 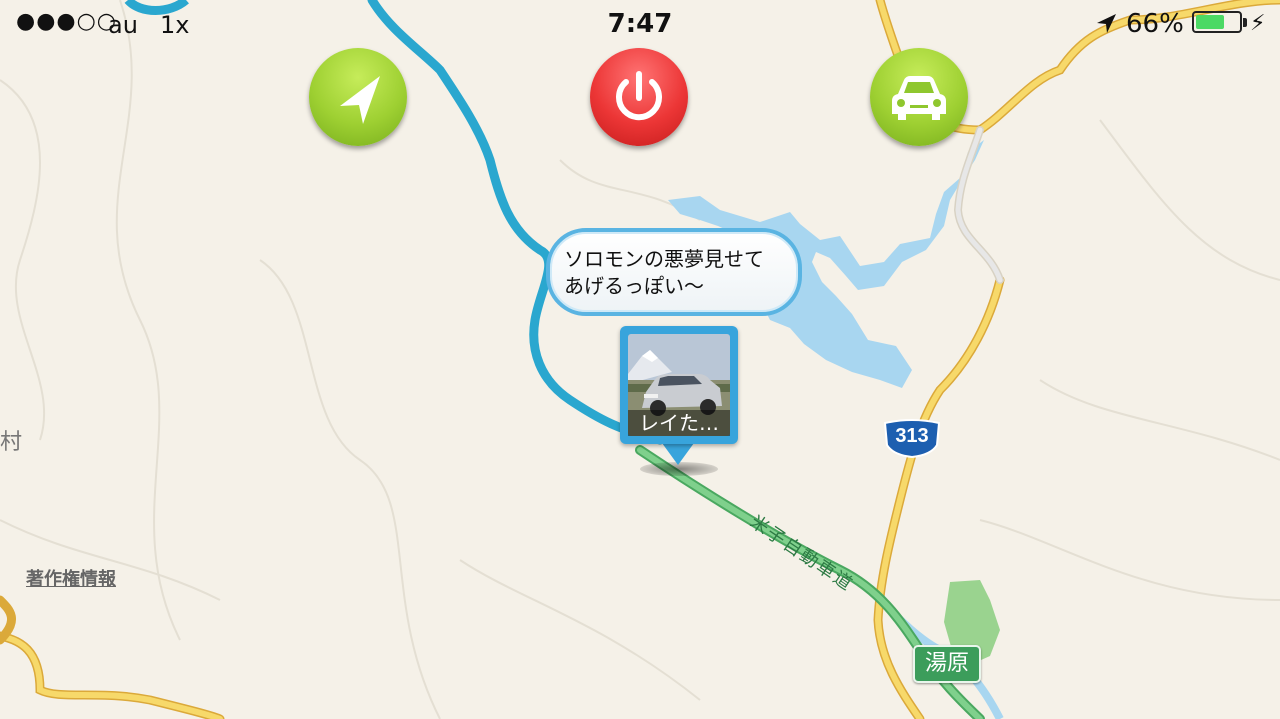 What do you see at coordinates (1106, 23) in the screenshot?
I see `location-arrow-icon` at bounding box center [1106, 23].